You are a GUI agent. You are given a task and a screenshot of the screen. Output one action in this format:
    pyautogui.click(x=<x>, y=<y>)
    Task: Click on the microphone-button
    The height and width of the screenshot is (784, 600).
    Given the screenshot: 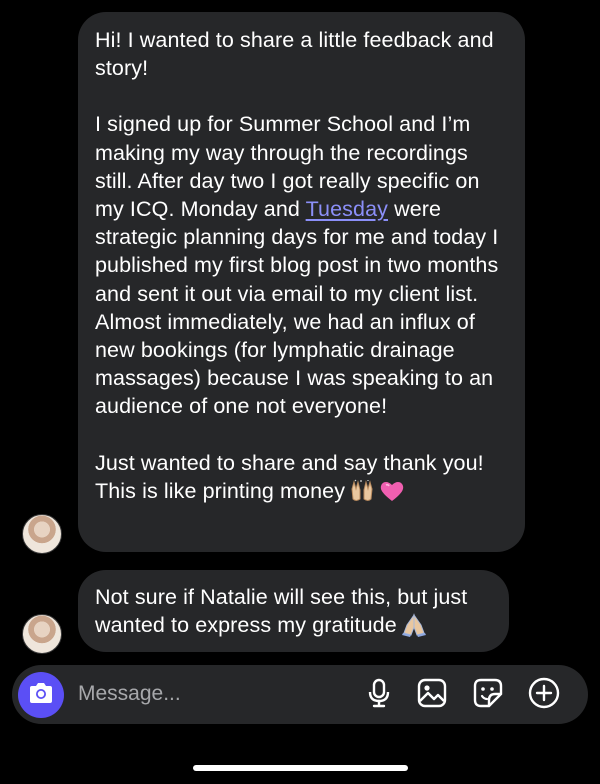 What is the action you would take?
    pyautogui.click(x=379, y=695)
    